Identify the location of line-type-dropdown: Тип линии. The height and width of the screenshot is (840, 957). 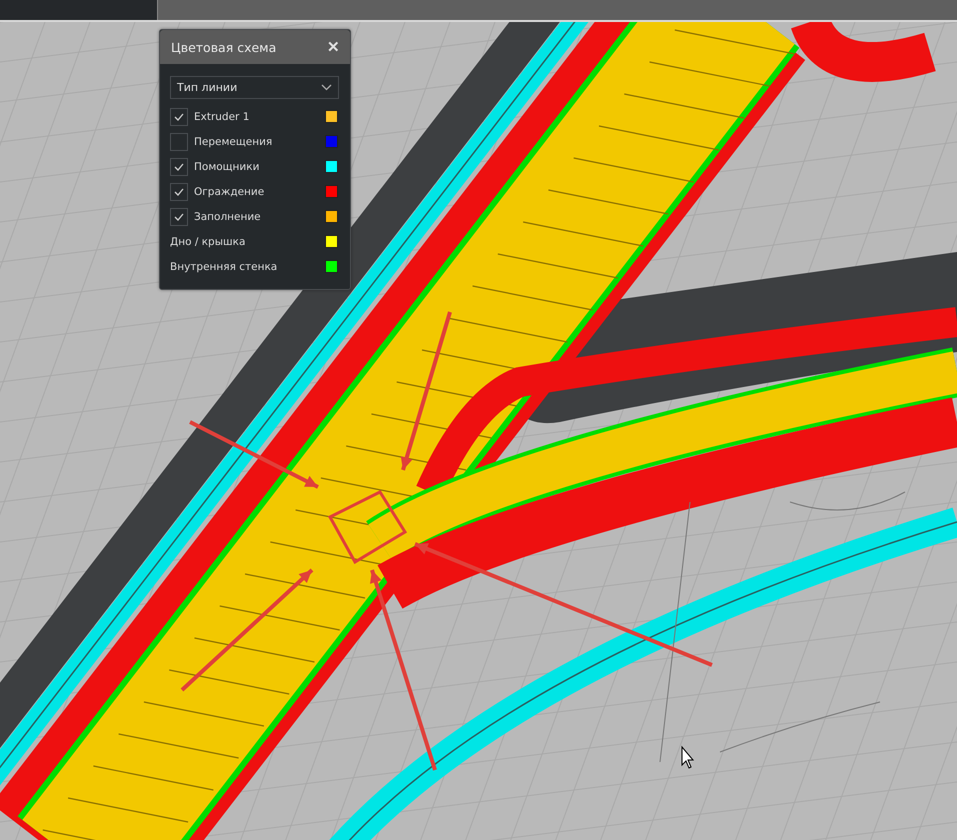
(254, 87).